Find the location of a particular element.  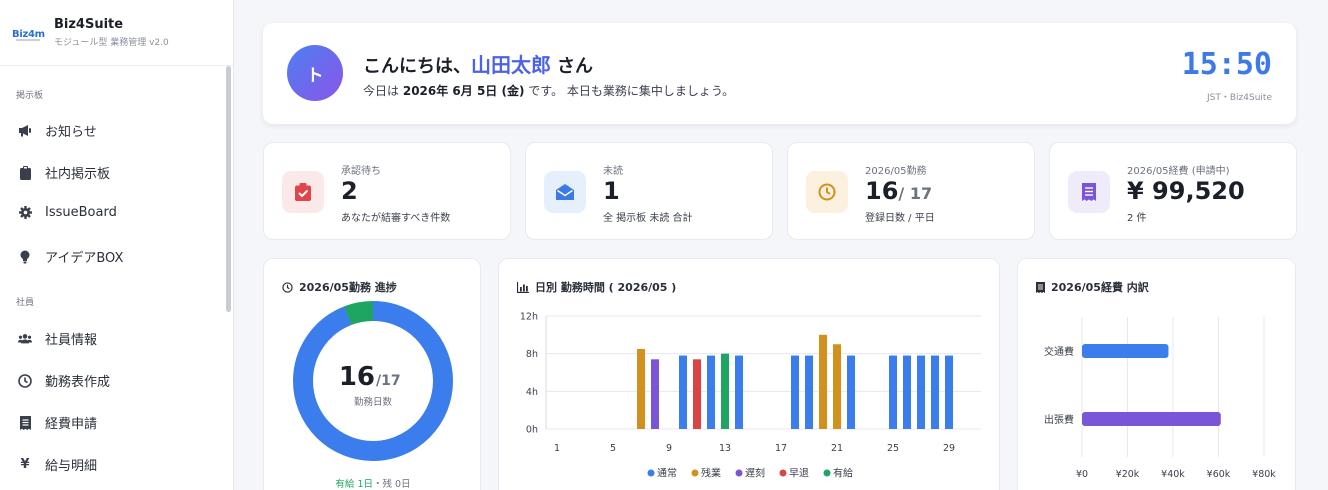

donut-footer-rest: ・残 0日 is located at coordinates (392, 484).